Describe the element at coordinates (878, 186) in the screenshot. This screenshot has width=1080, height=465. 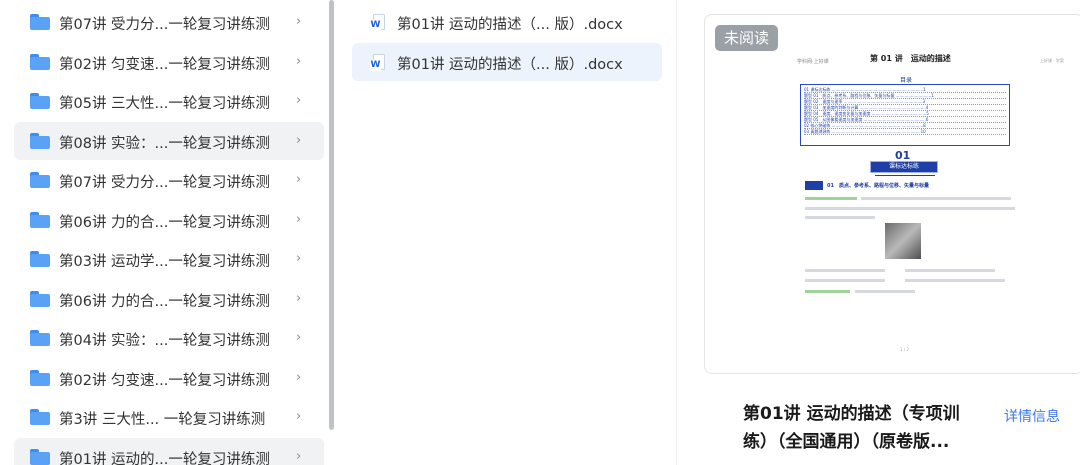
I see `preview-topic-heading: 01 质点、参考系、路程与位移、矢量与标量` at that location.